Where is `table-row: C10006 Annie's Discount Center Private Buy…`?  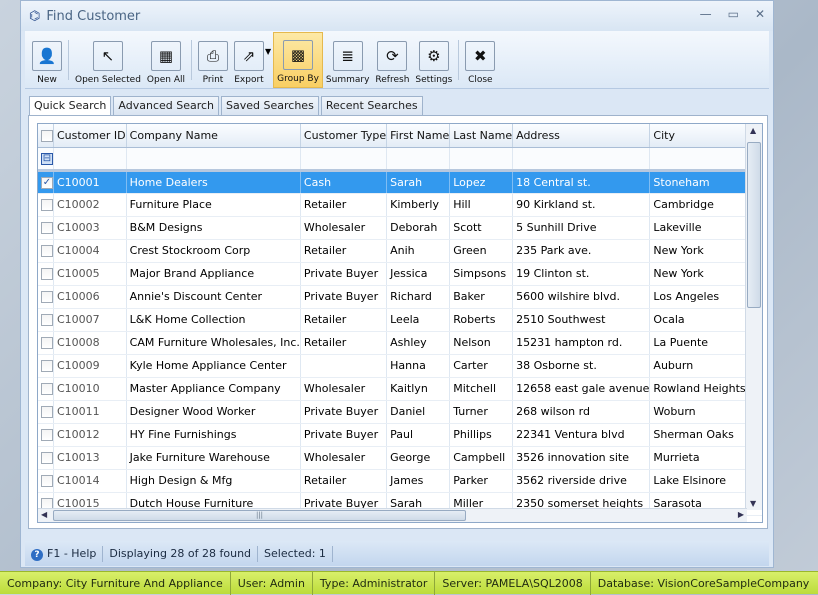 table-row: C10006 Annie's Discount Center Private Buy… is located at coordinates (400, 297).